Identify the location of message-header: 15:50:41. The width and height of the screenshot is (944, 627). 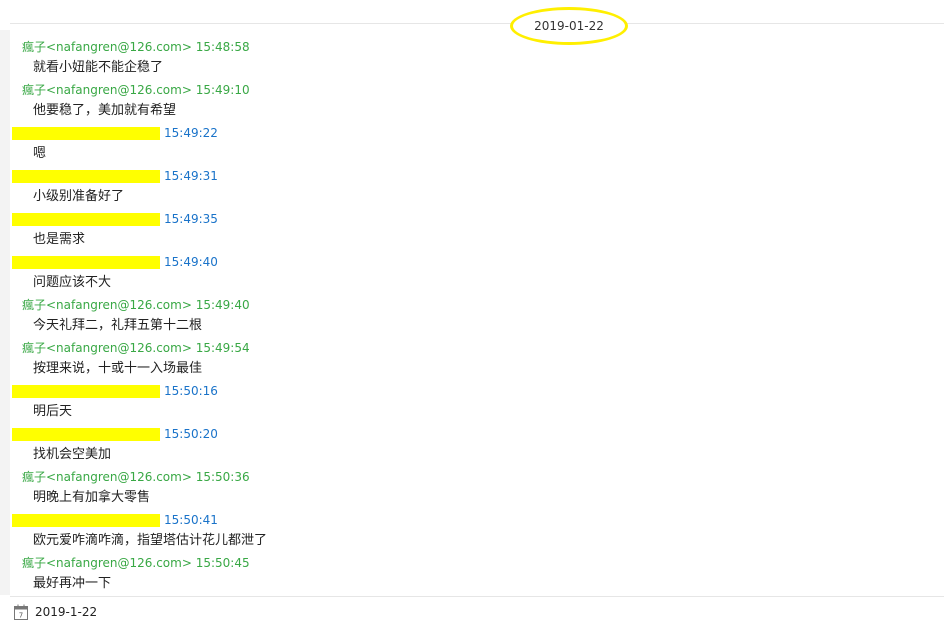
(115, 520).